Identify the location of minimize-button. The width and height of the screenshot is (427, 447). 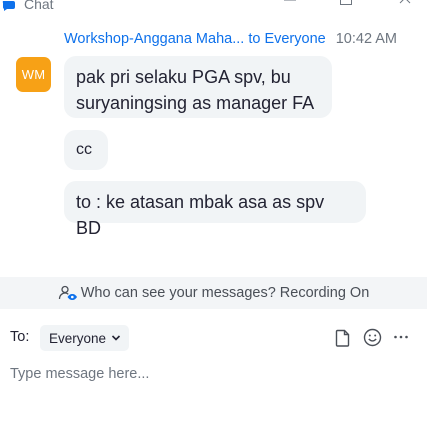
(290, 7).